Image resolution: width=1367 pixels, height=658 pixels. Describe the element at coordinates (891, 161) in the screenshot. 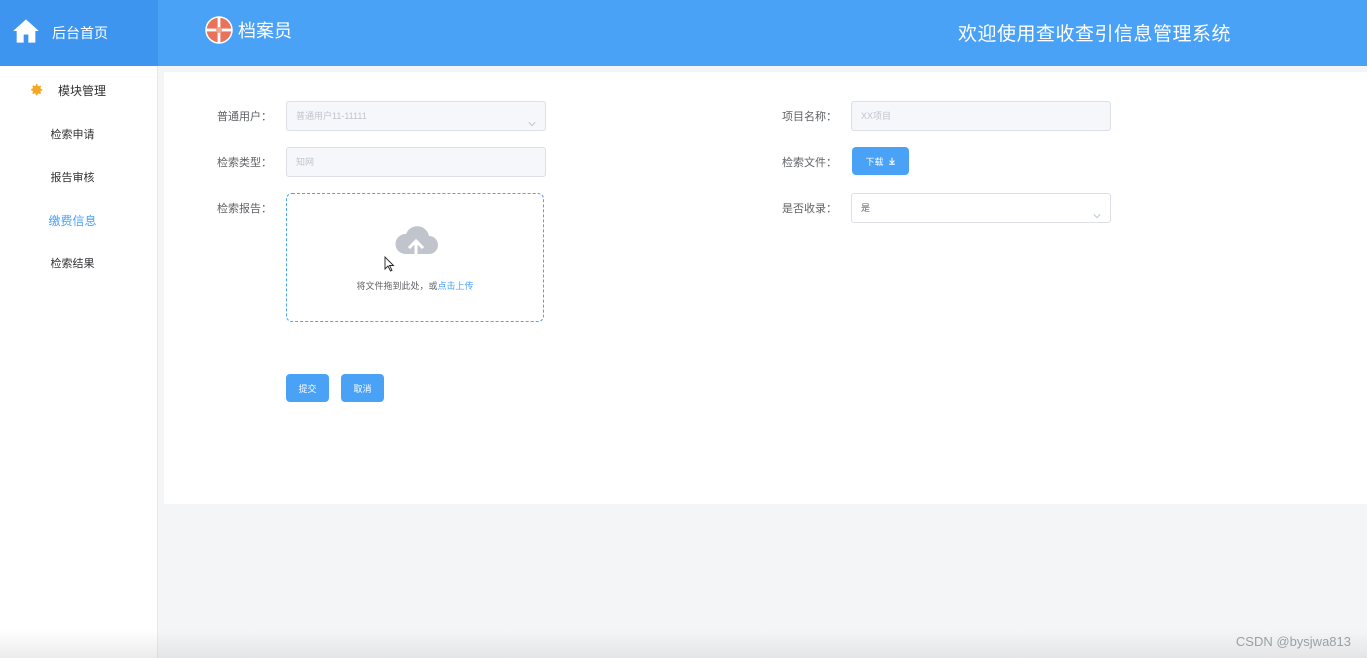

I see `download-icon` at that location.